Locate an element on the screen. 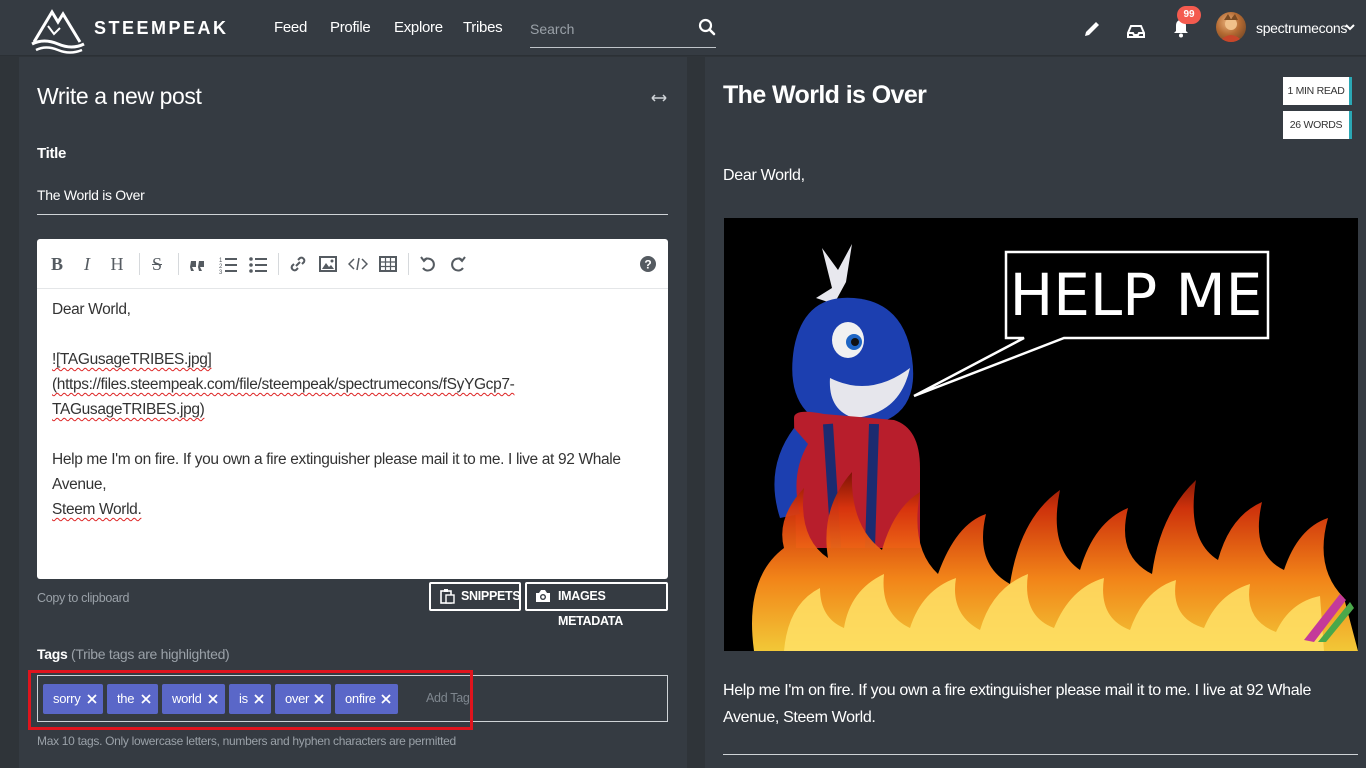 Image resolution: width=1366 pixels, height=768 pixels. images-metadata-label: IMAGES METADATA is located at coordinates (590, 608).